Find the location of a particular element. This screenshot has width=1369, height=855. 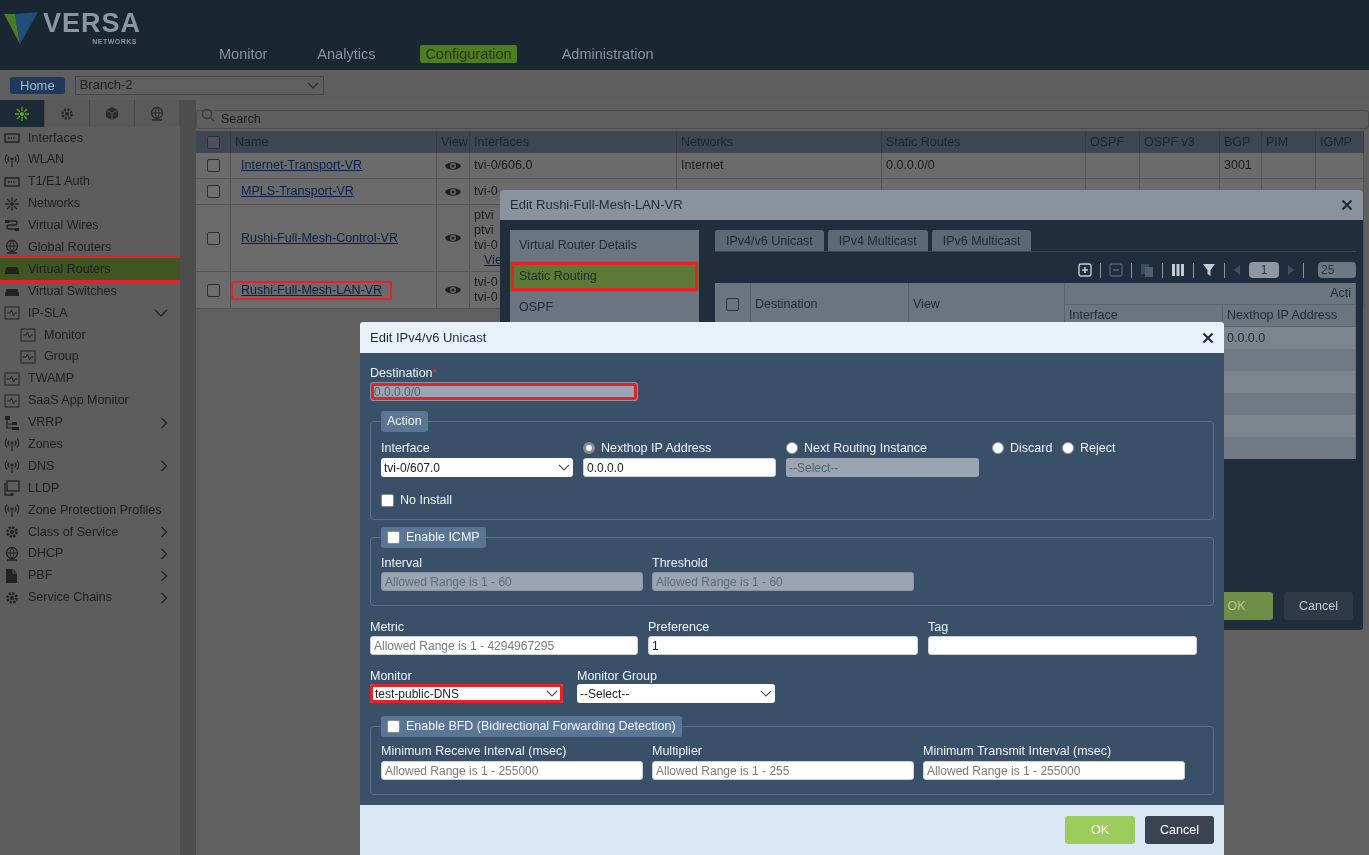

dialog-tab: IPv4/v6 Unicast is located at coordinates (769, 240).